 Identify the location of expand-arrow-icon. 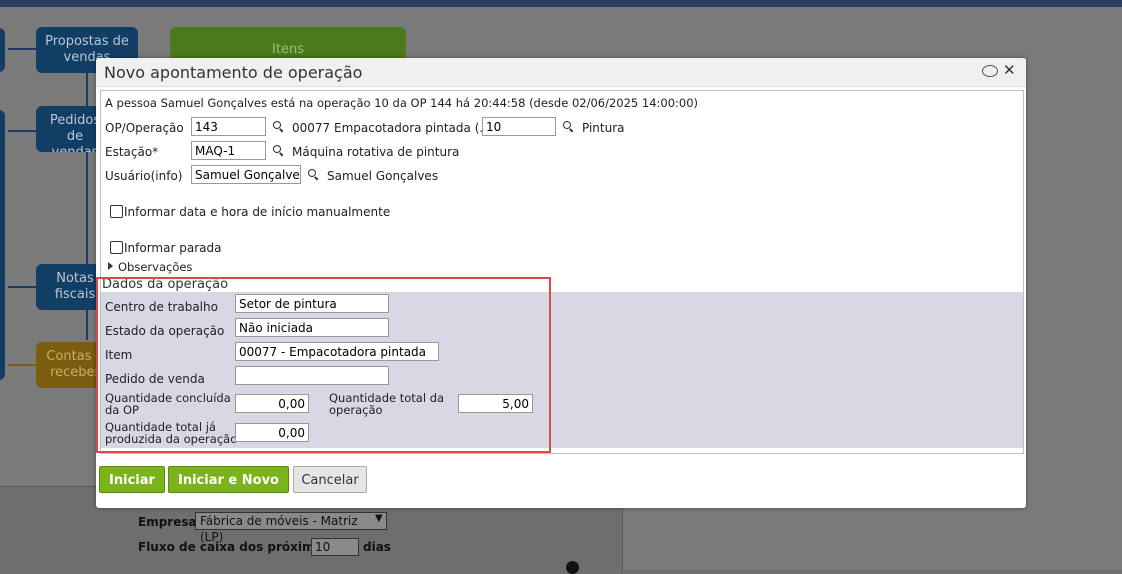
(110, 266).